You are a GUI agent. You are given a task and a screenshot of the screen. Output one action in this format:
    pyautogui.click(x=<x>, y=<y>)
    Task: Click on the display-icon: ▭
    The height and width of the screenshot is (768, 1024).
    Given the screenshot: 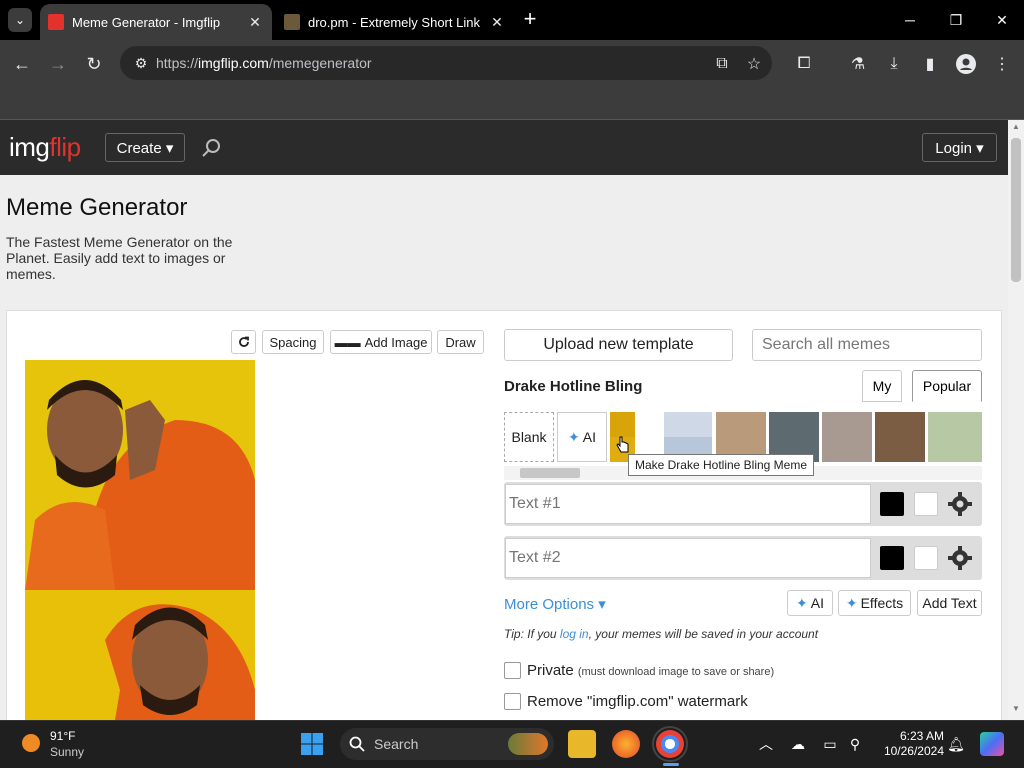 What is the action you would take?
    pyautogui.click(x=830, y=744)
    